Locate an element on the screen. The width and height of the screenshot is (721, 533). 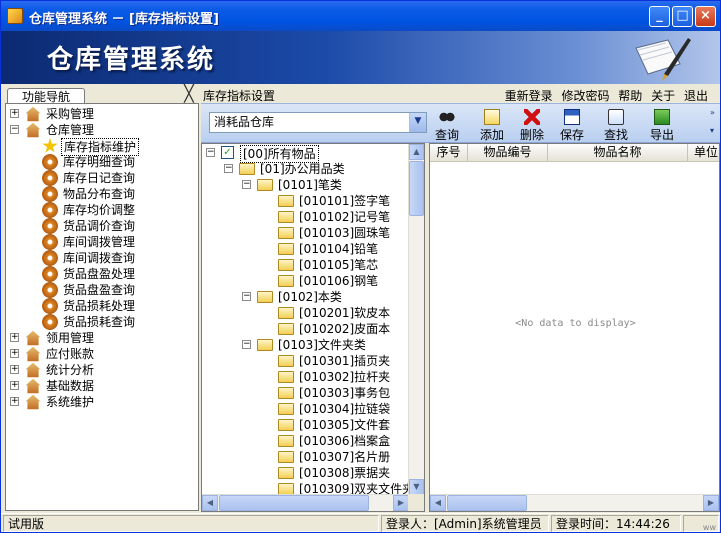
node-label: [010202]皮面本 is located at coordinates (345, 329).